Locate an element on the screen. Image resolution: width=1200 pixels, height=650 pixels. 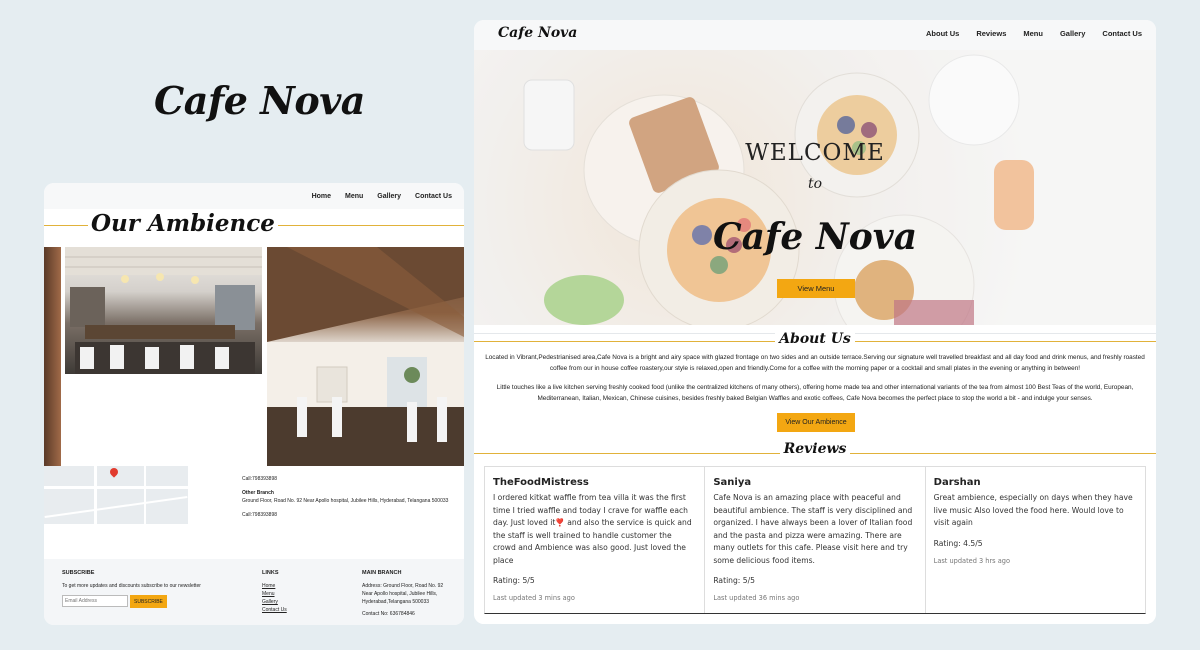
view-menu-button: View Menu is located at coordinates (816, 288).